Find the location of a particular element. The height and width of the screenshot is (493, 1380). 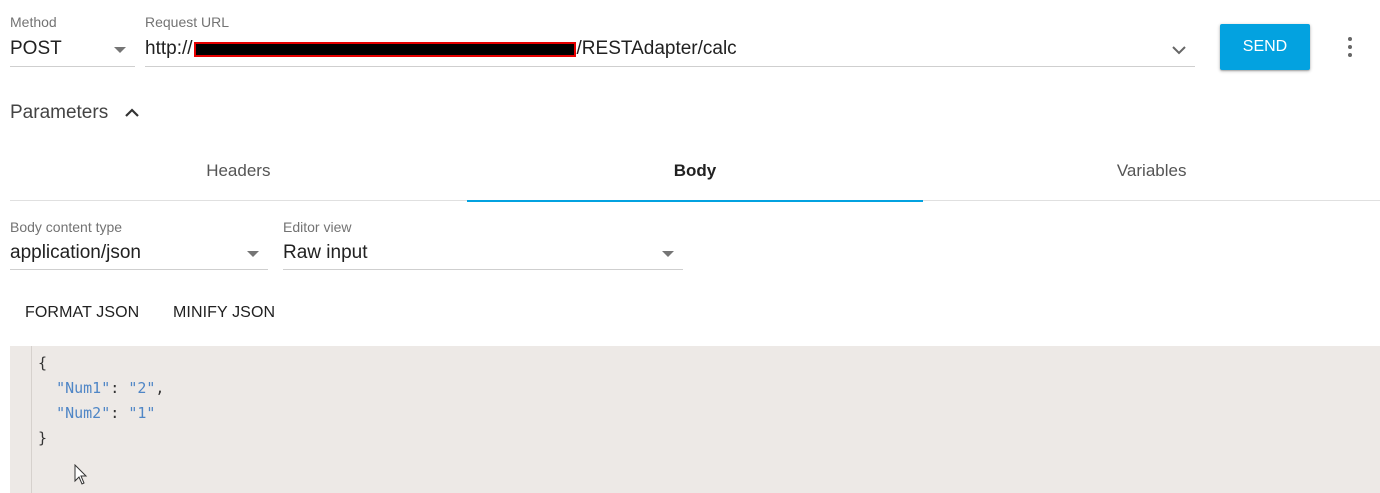

brace-open: { is located at coordinates (43, 363).